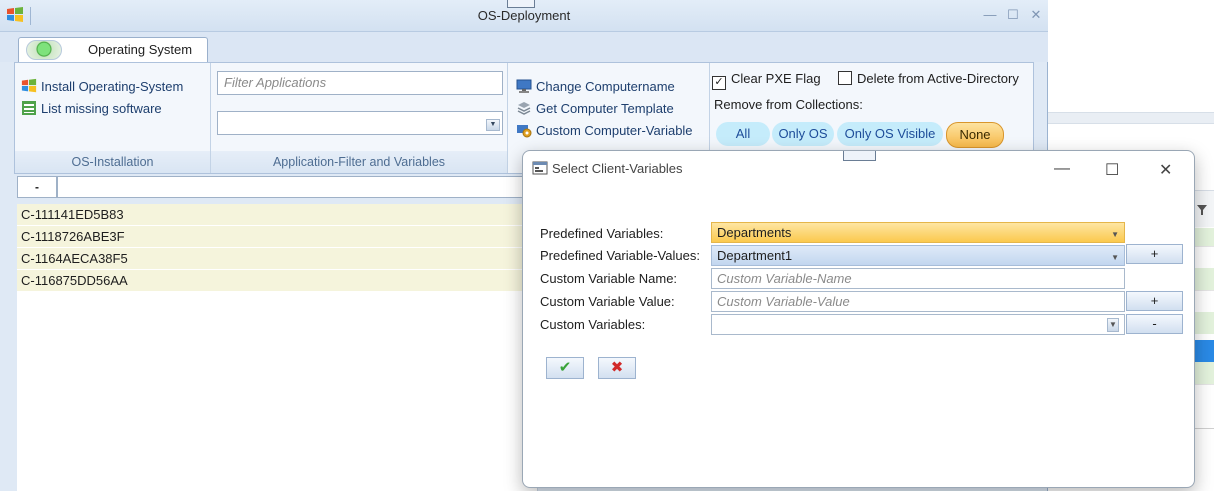 The image size is (1214, 491). What do you see at coordinates (524, 86) in the screenshot?
I see `computer-icon` at bounding box center [524, 86].